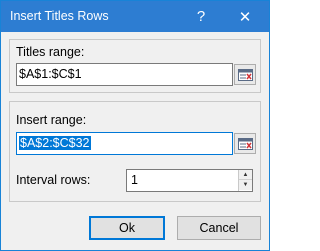 Image resolution: width=320 pixels, height=251 pixels. I want to click on spin-up-button: ▲, so click(245, 175).